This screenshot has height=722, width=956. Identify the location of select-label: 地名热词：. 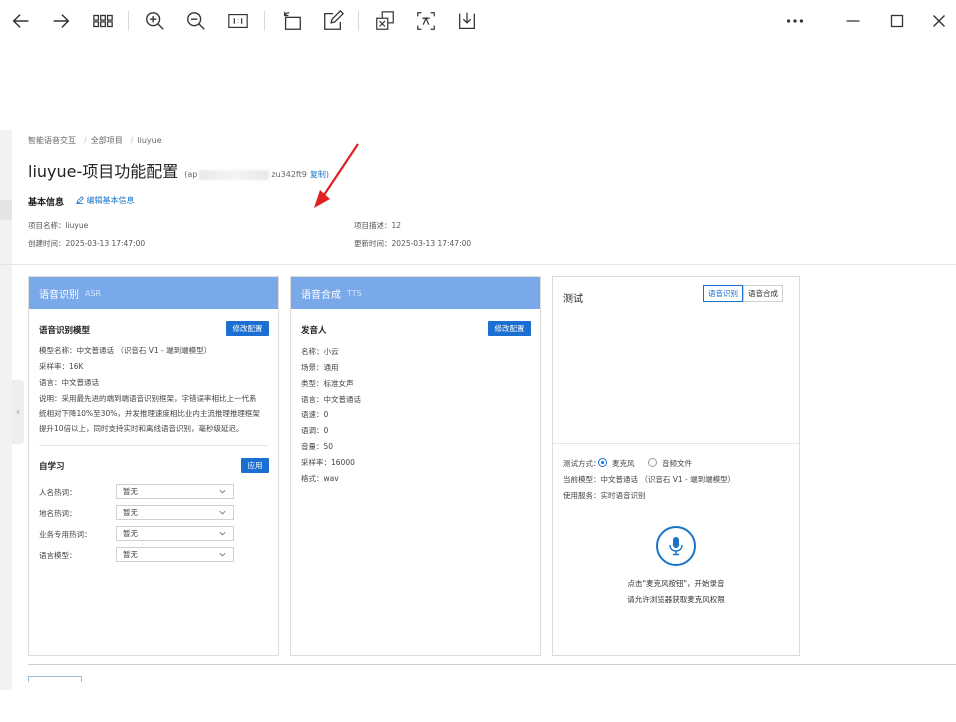
(58, 513).